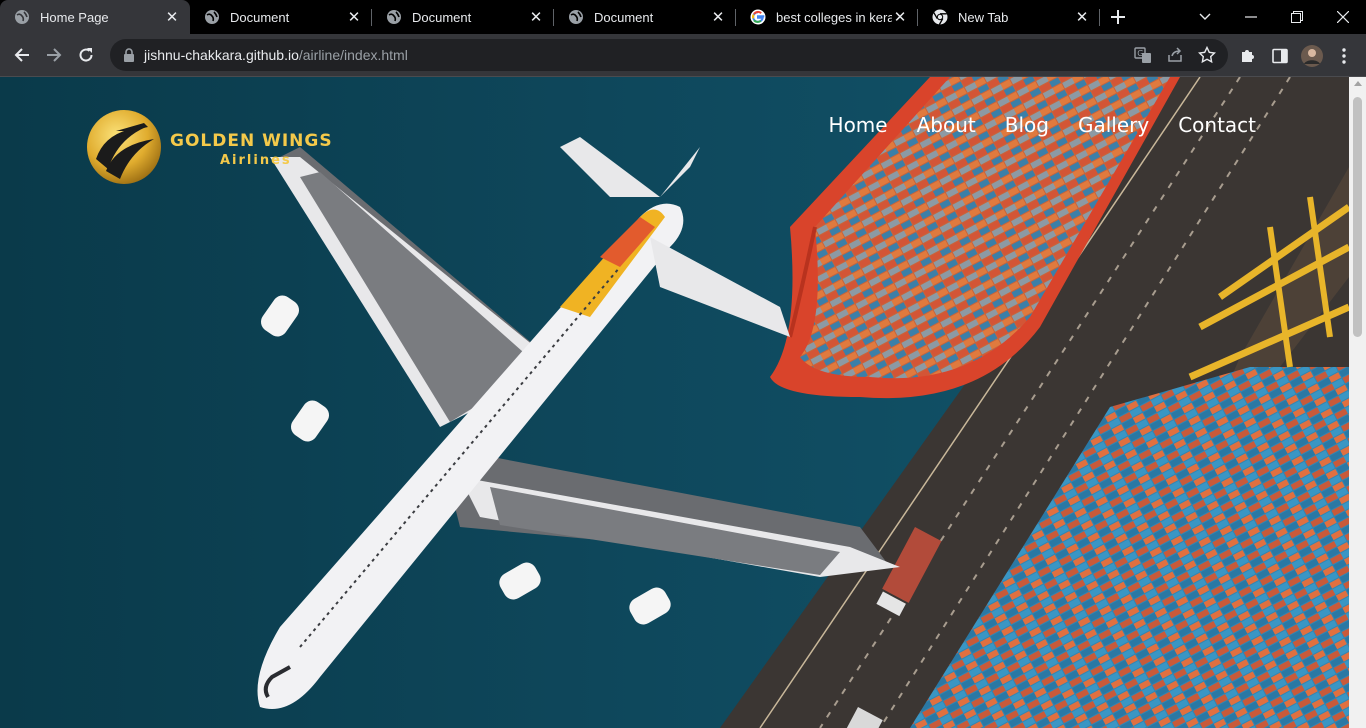 The image size is (1366, 728). I want to click on avatar, so click(1312, 56).